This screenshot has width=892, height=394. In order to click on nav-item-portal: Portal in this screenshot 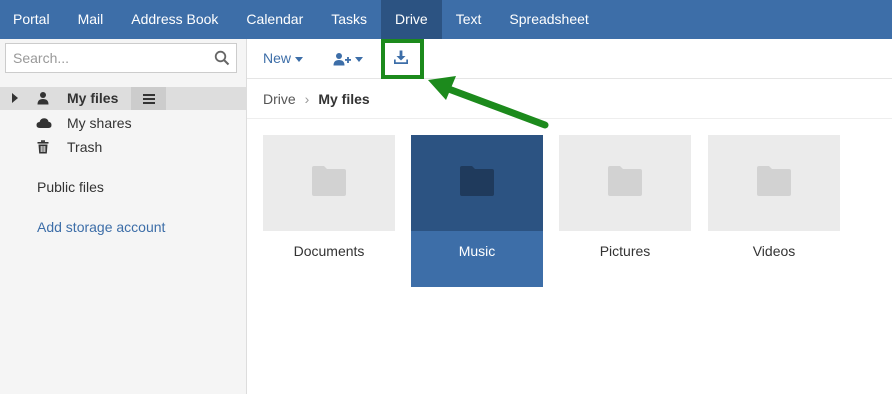, I will do `click(32, 19)`.